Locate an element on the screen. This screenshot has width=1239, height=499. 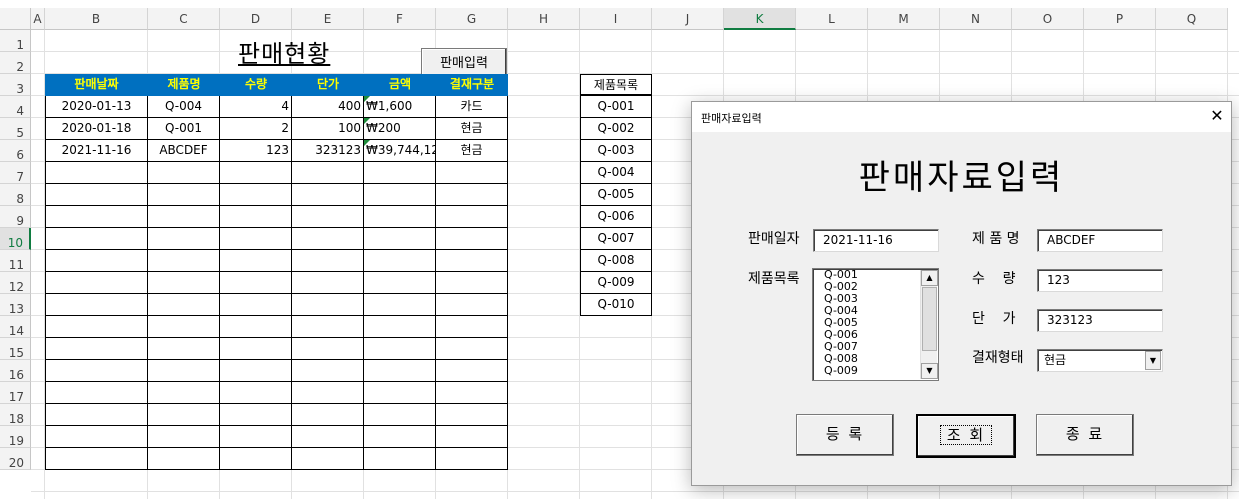
column-header: Q is located at coordinates (1192, 19).